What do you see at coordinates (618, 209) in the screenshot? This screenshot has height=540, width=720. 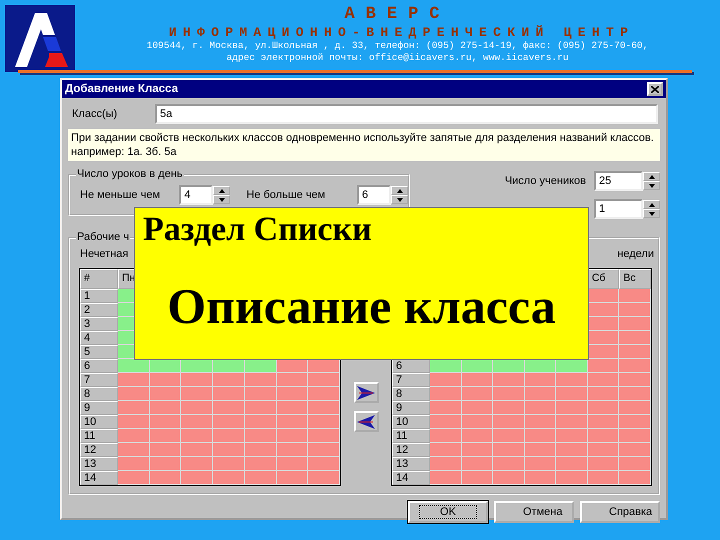 I see `number-field: 1` at bounding box center [618, 209].